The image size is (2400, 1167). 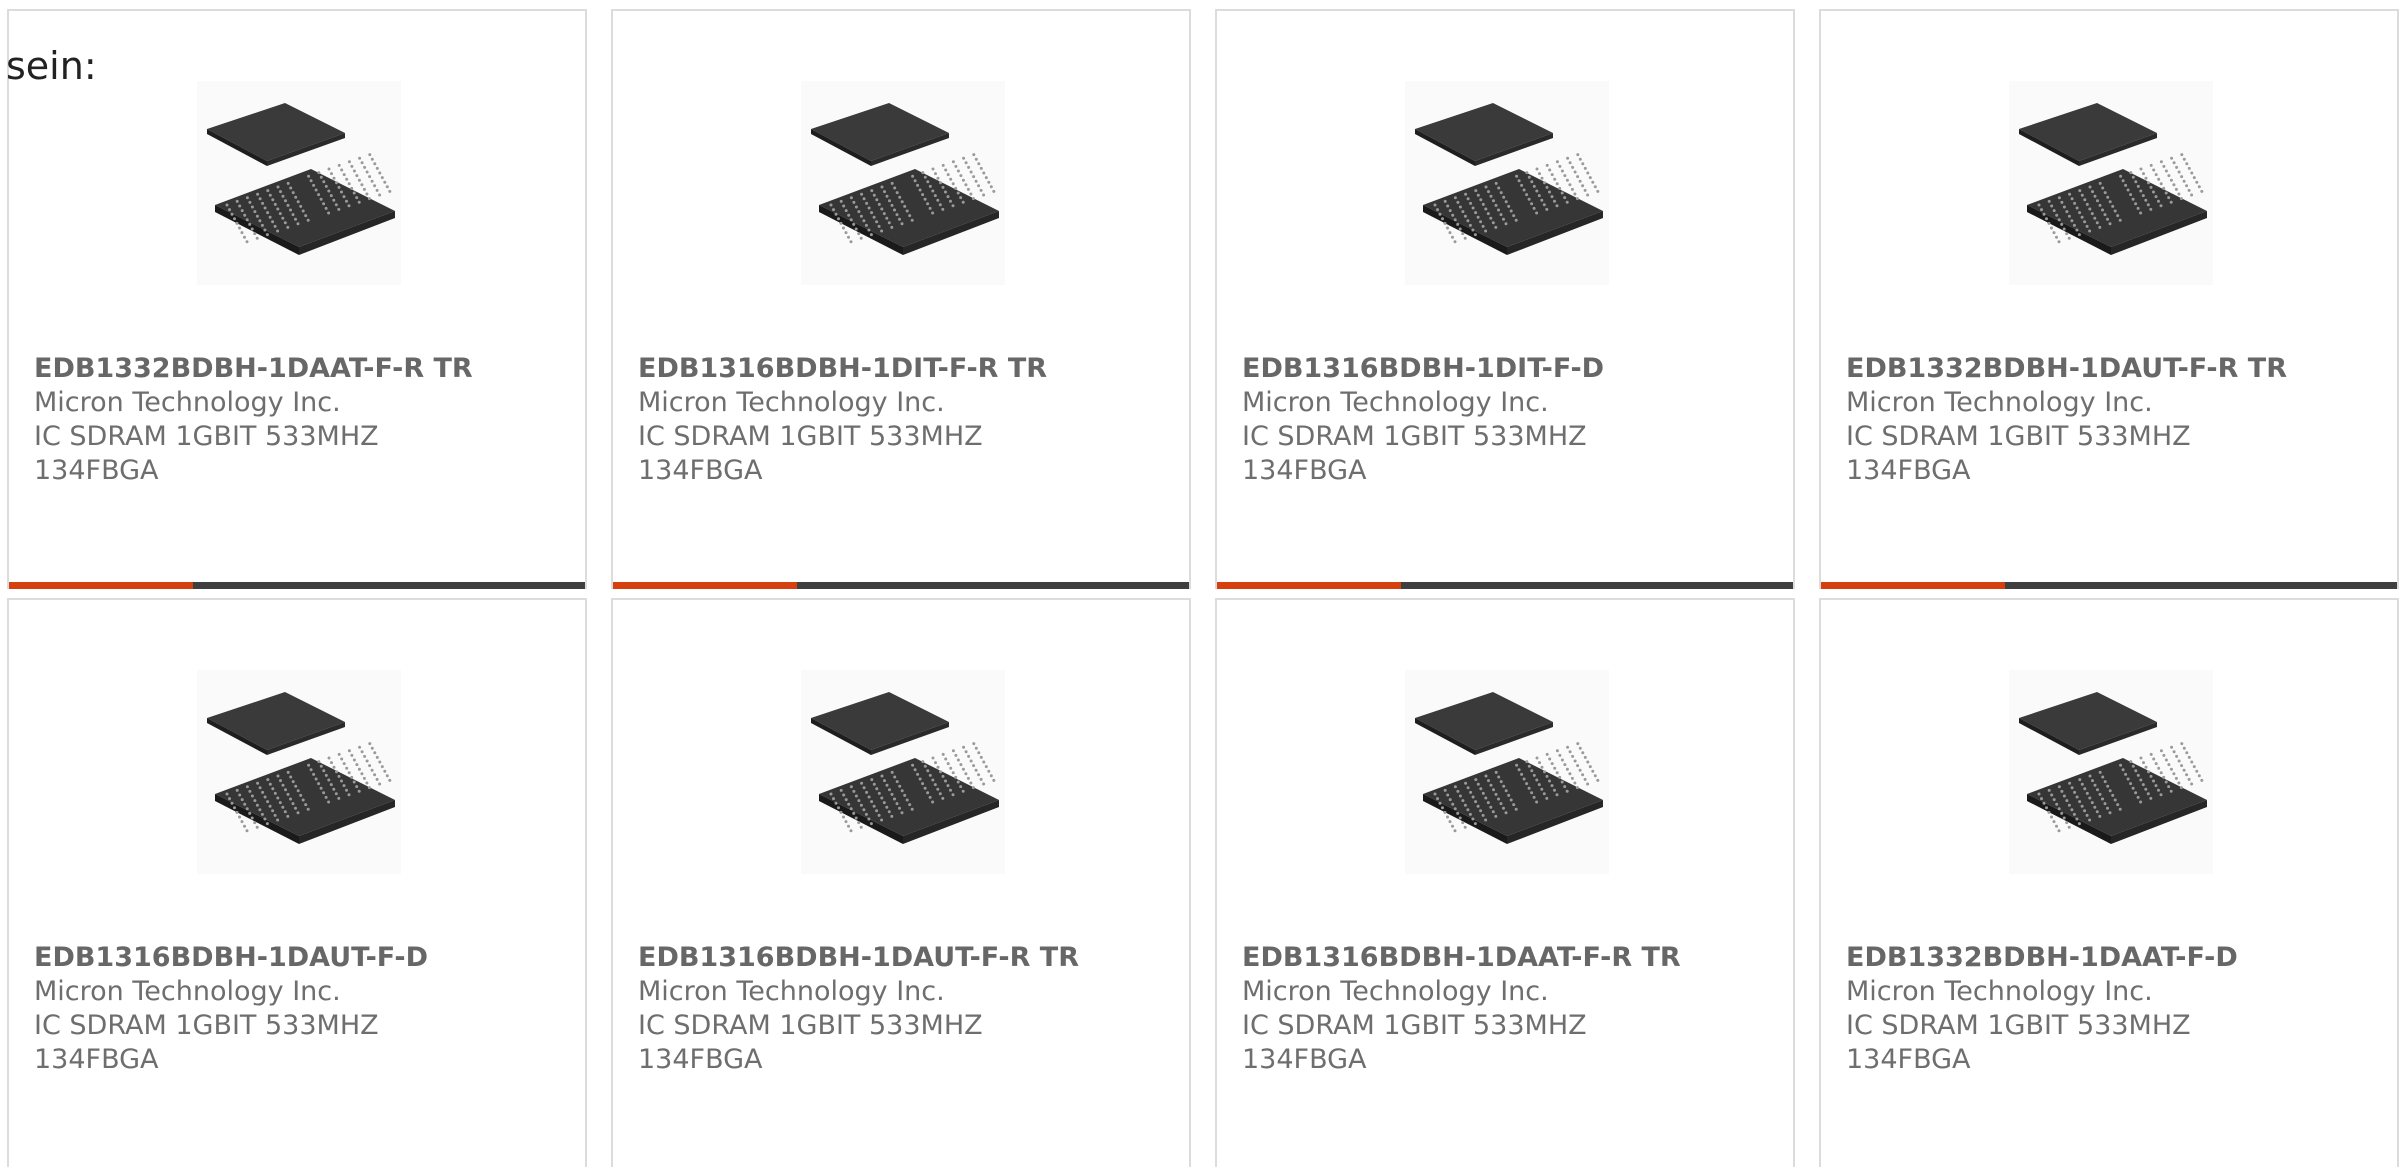 I want to click on part-number-link: EDB1316BDBH-1DAUT-F-R TR, so click(x=908, y=958).